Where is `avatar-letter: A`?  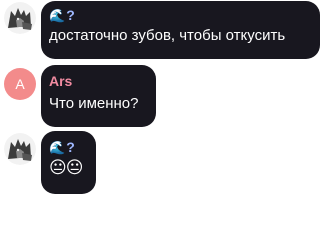 avatar-letter: A is located at coordinates (20, 84).